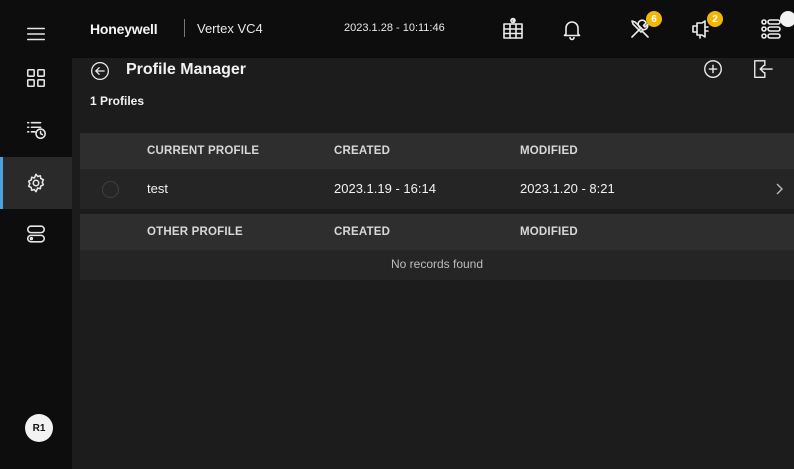  I want to click on device-icon, so click(36, 234).